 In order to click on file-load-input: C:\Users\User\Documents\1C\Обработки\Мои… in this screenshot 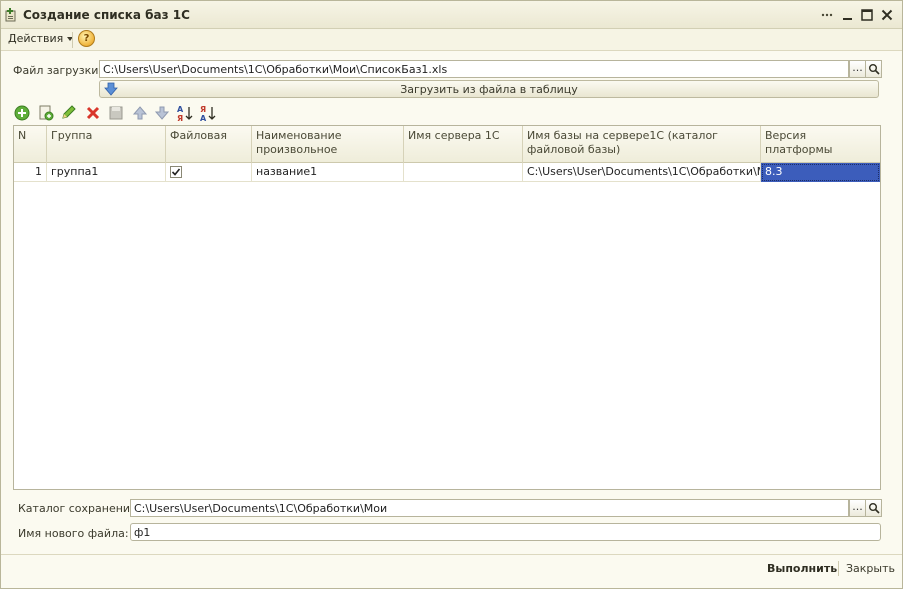, I will do `click(474, 69)`.